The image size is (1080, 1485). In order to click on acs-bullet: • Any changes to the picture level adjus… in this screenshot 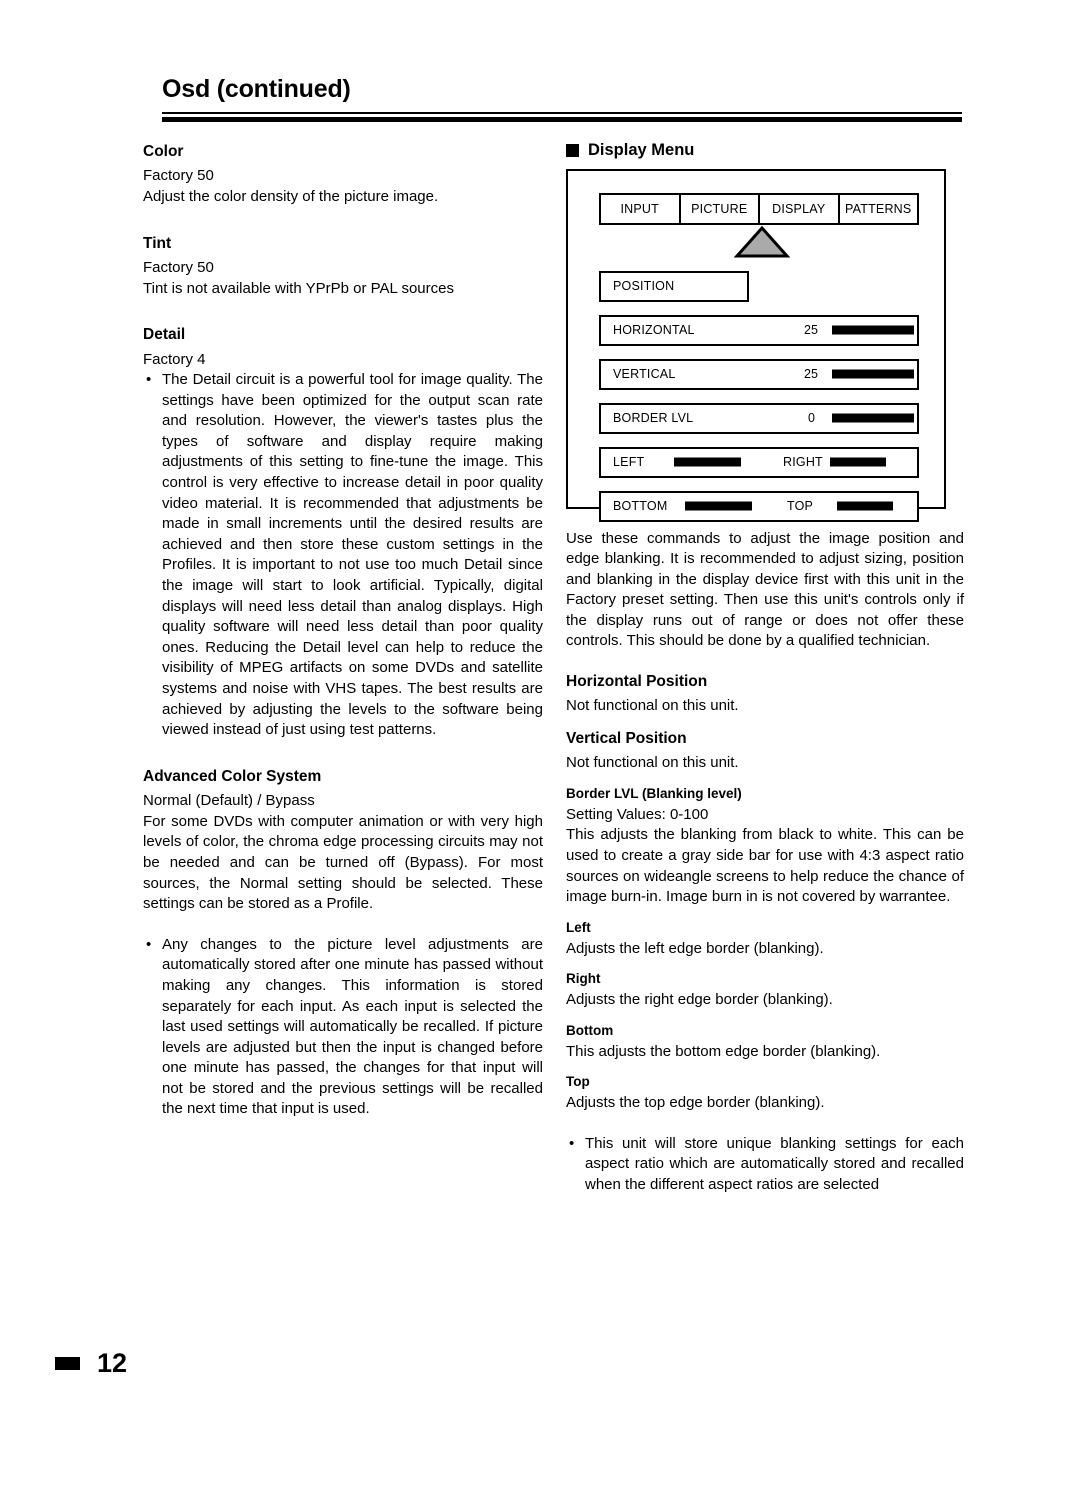, I will do `click(343, 1027)`.